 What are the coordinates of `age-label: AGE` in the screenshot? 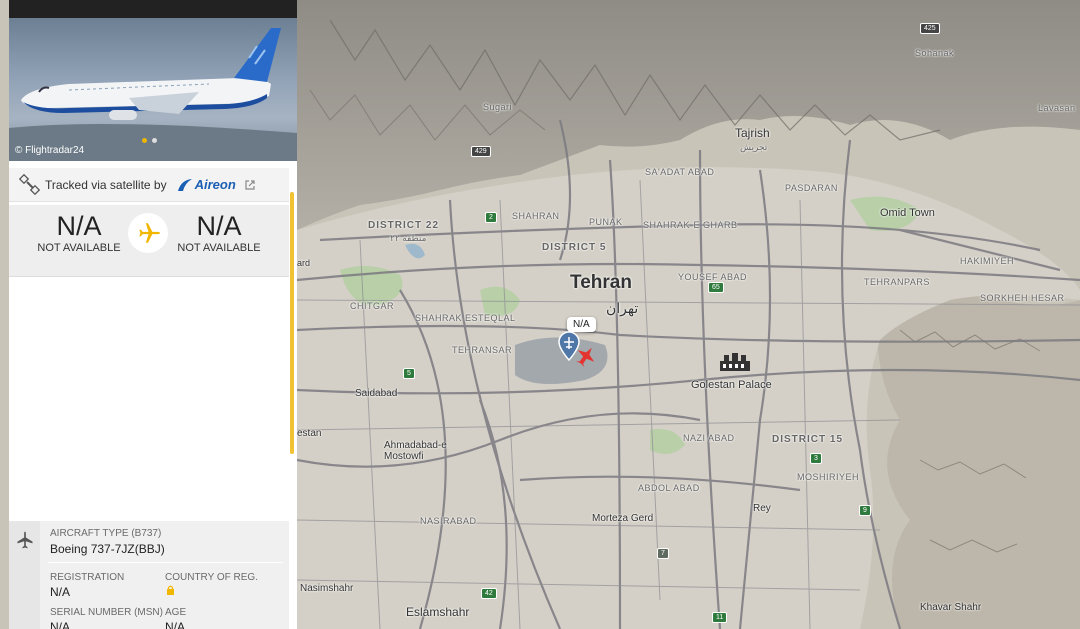 It's located at (176, 612).